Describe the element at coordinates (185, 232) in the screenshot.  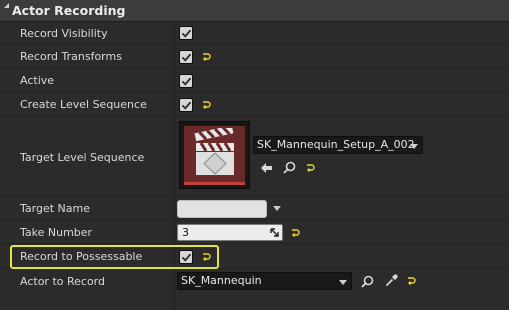
I see `take-number-value: 3` at that location.